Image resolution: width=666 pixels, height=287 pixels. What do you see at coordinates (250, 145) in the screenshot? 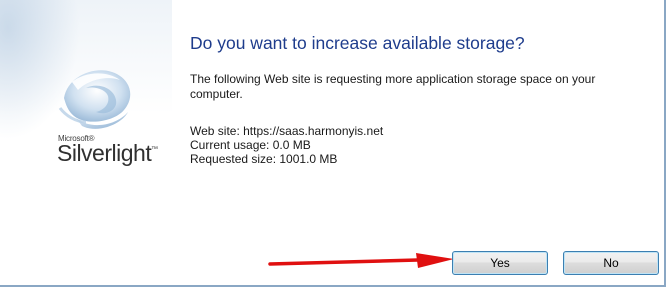
I see `current-usage-line: Current usage: 0.0 MB` at bounding box center [250, 145].